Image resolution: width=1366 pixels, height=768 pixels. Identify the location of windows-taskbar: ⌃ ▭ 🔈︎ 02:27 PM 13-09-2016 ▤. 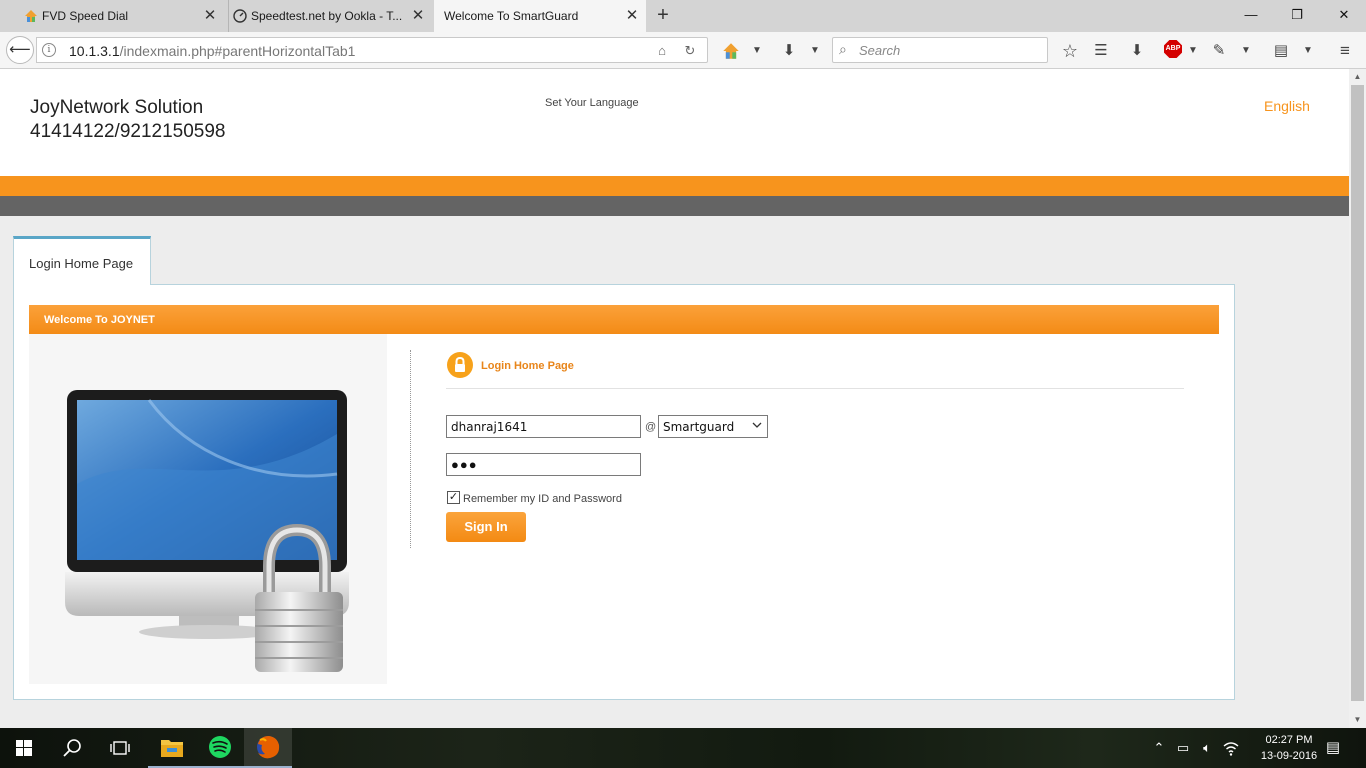
(683, 748).